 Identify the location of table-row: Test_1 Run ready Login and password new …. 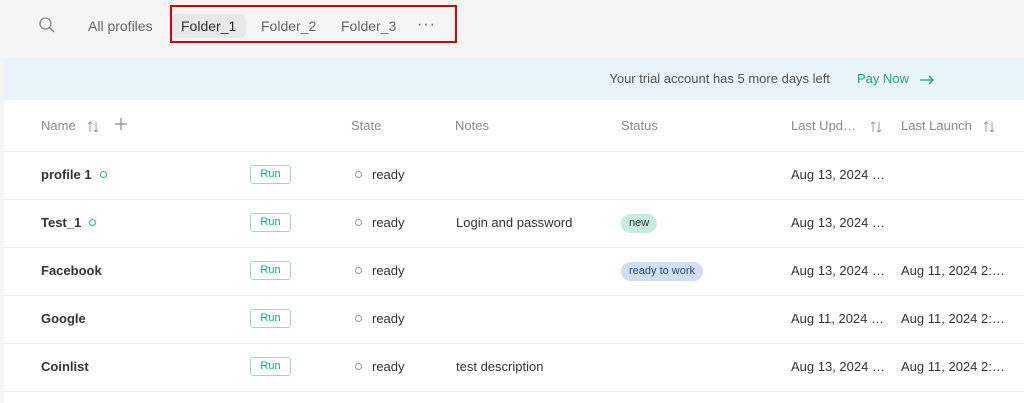
(514, 223).